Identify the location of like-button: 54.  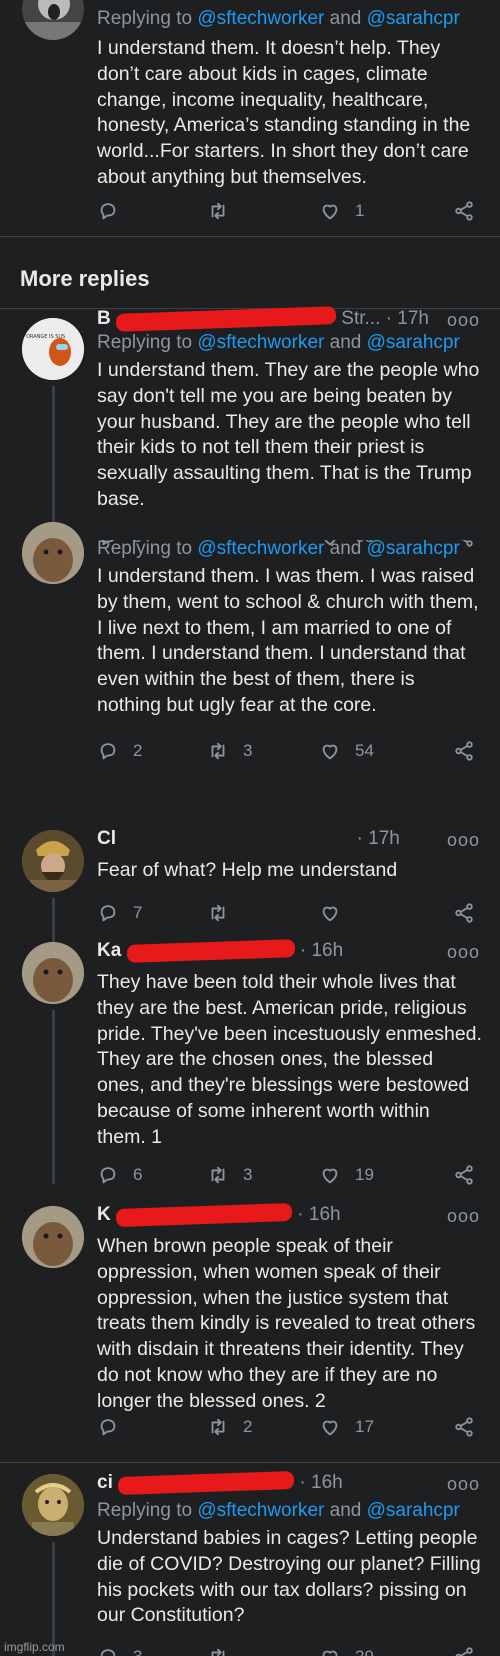
(346, 751).